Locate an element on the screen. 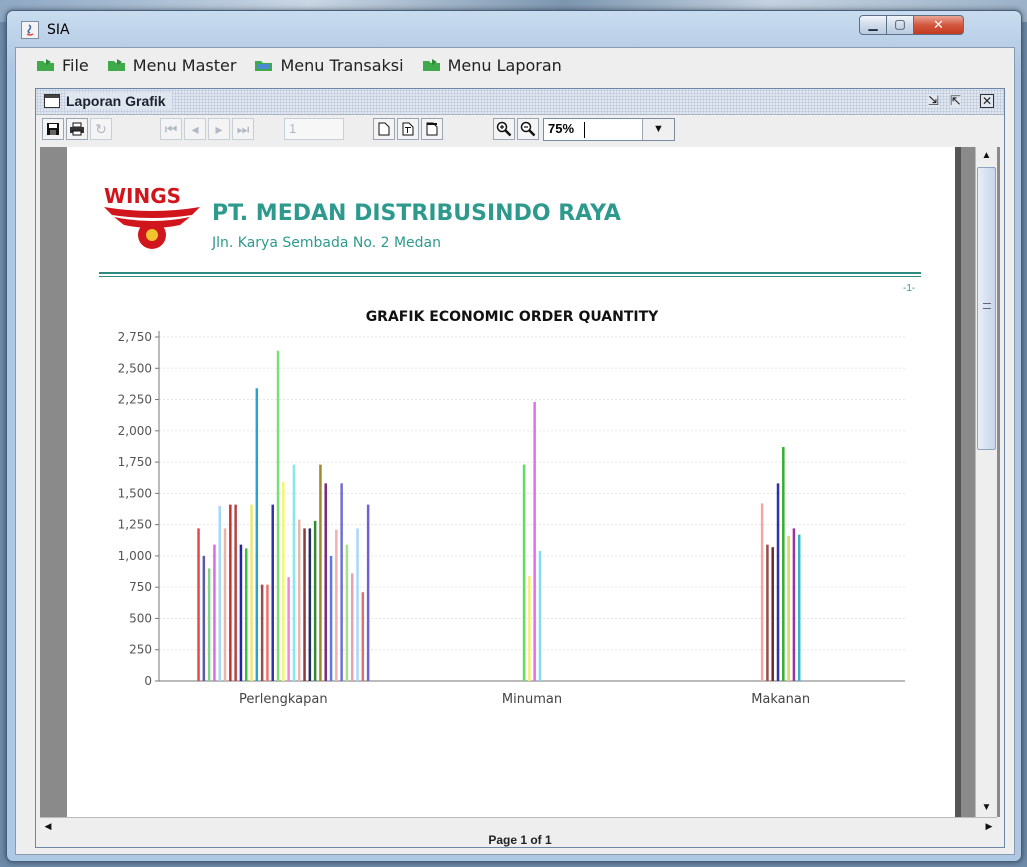 This screenshot has width=1027, height=867. maximize-icon: ▢ is located at coordinates (900, 24).